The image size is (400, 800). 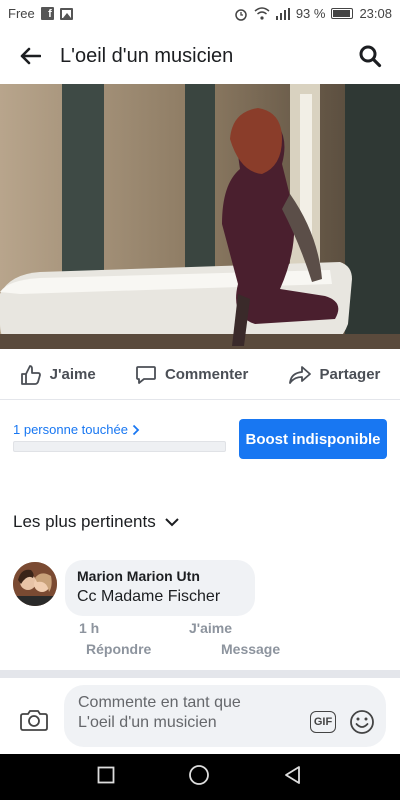 I want to click on facebook-notification-icon: f, so click(x=47, y=13).